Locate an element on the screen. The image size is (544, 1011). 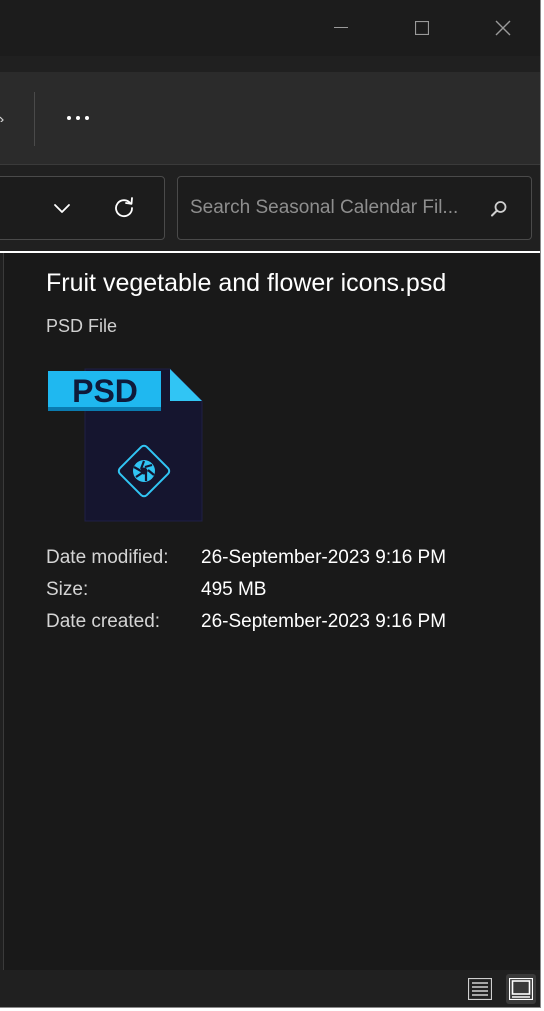
address-bar is located at coordinates (82, 208).